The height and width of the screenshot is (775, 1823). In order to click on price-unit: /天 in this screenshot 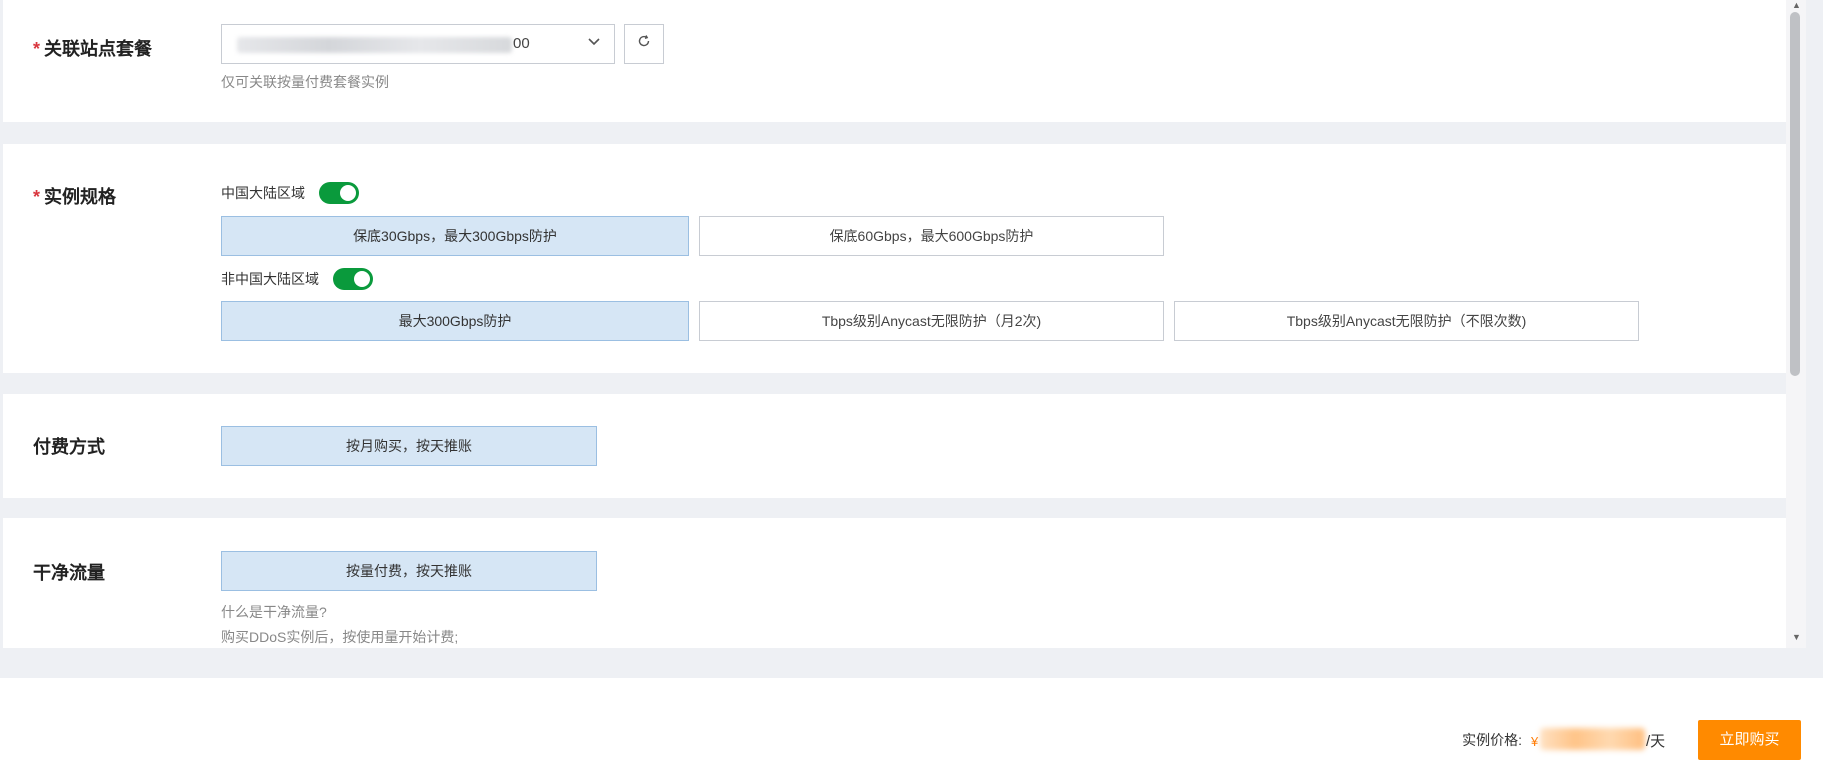, I will do `click(1656, 741)`.